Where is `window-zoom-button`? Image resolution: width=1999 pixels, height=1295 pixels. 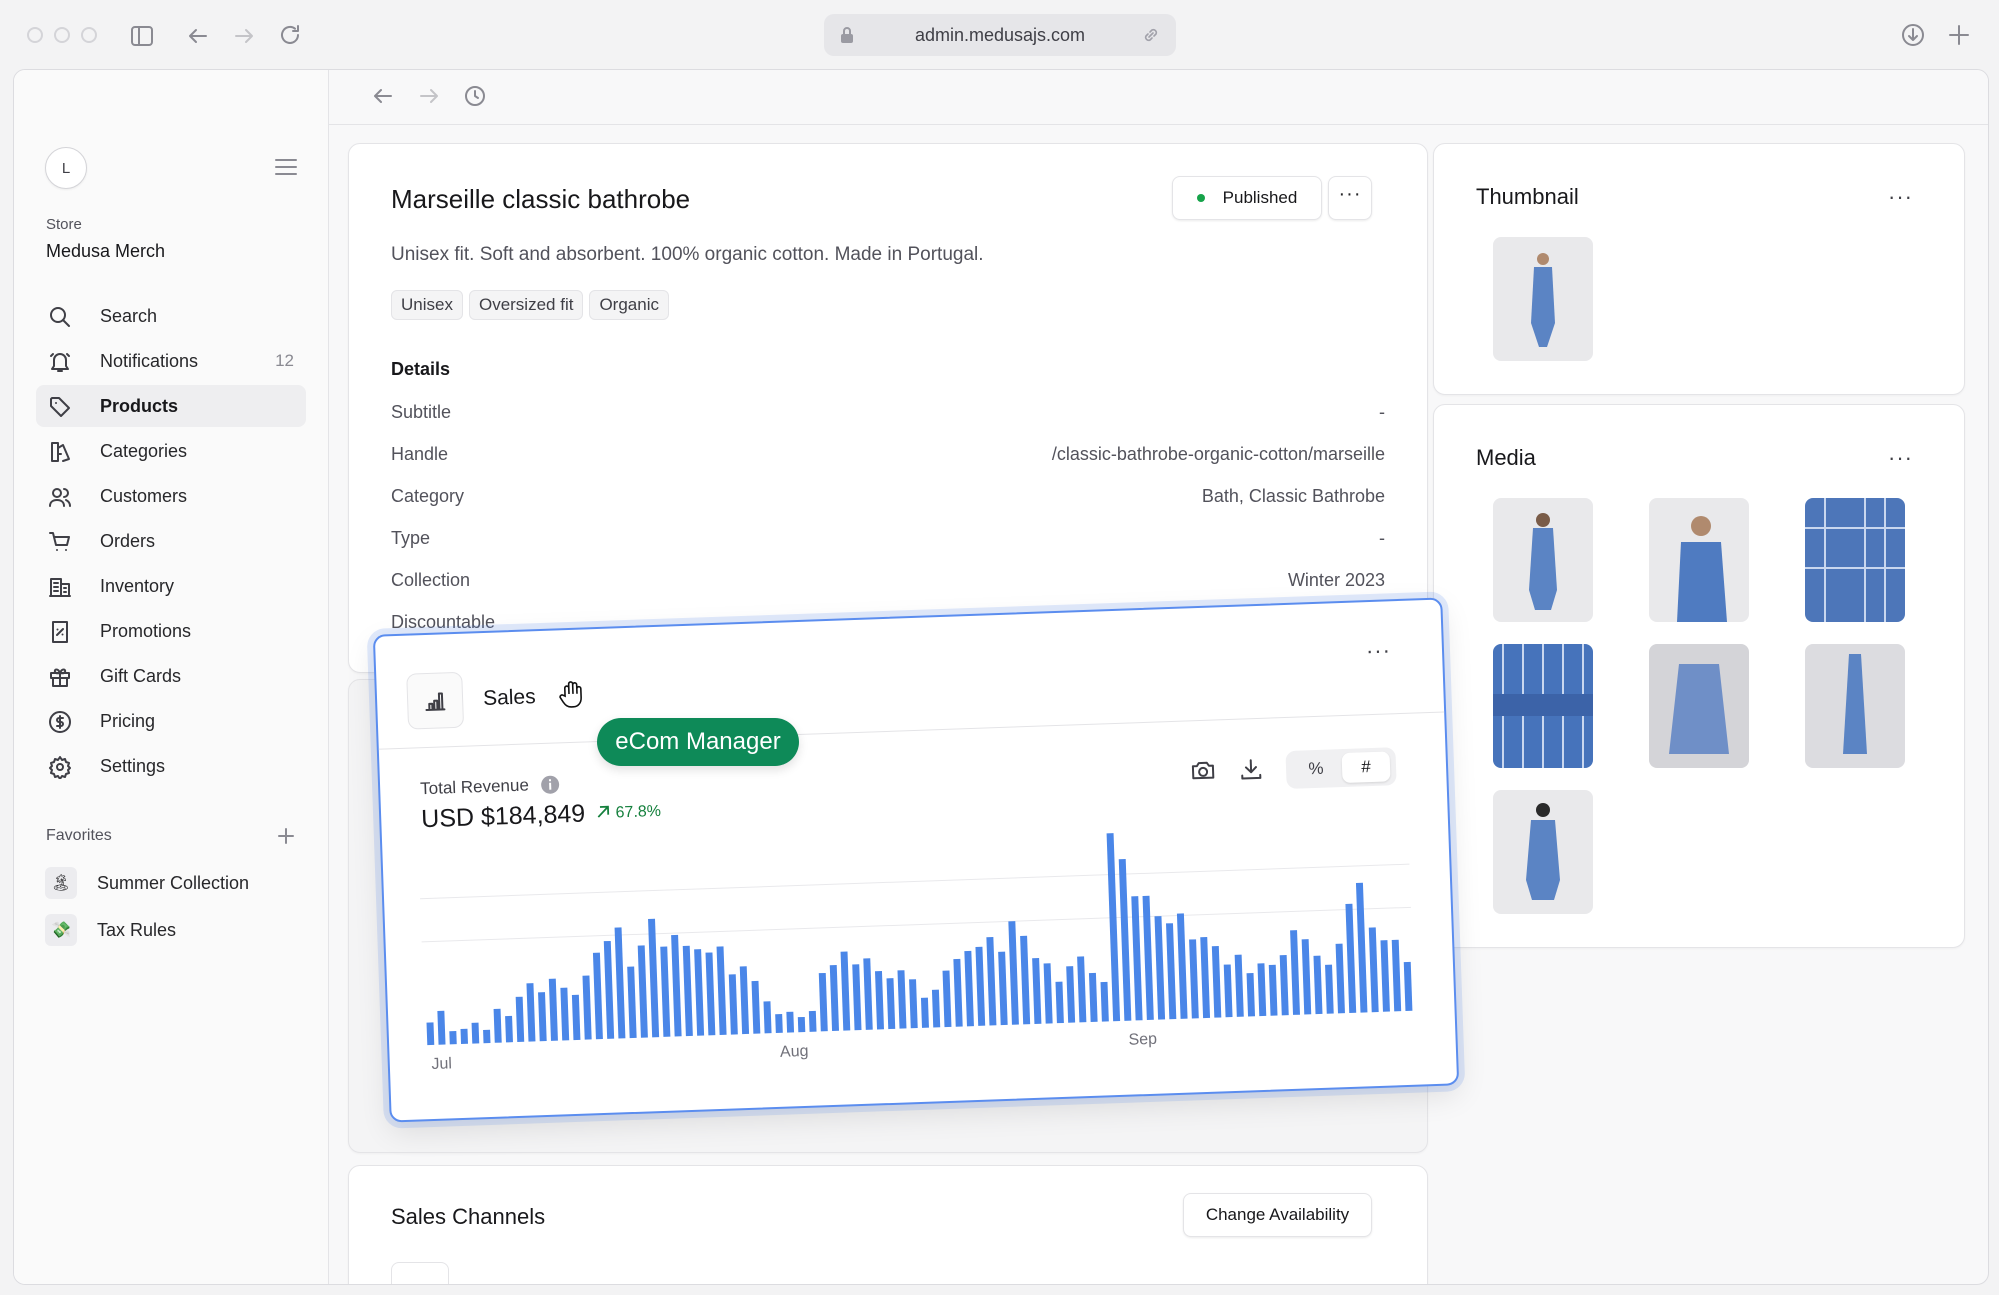 window-zoom-button is located at coordinates (89, 35).